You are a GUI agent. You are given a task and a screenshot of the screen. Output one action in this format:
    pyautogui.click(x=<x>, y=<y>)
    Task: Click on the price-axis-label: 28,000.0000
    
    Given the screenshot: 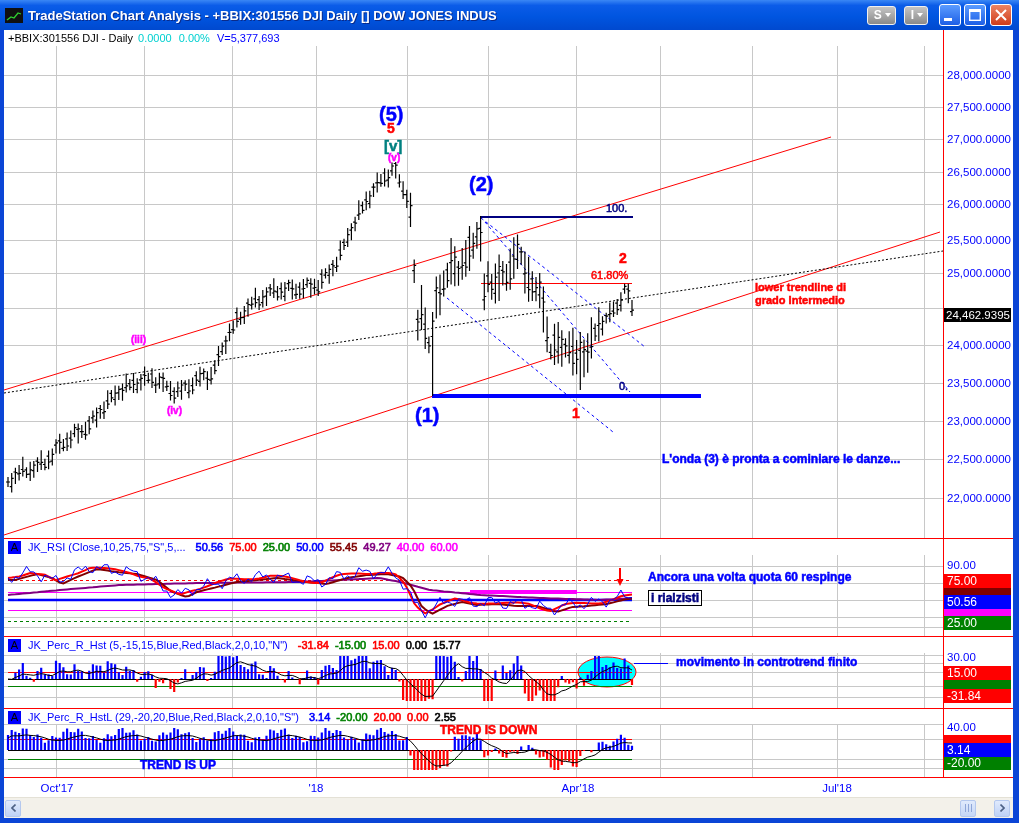 What is the action you would take?
    pyautogui.click(x=979, y=75)
    